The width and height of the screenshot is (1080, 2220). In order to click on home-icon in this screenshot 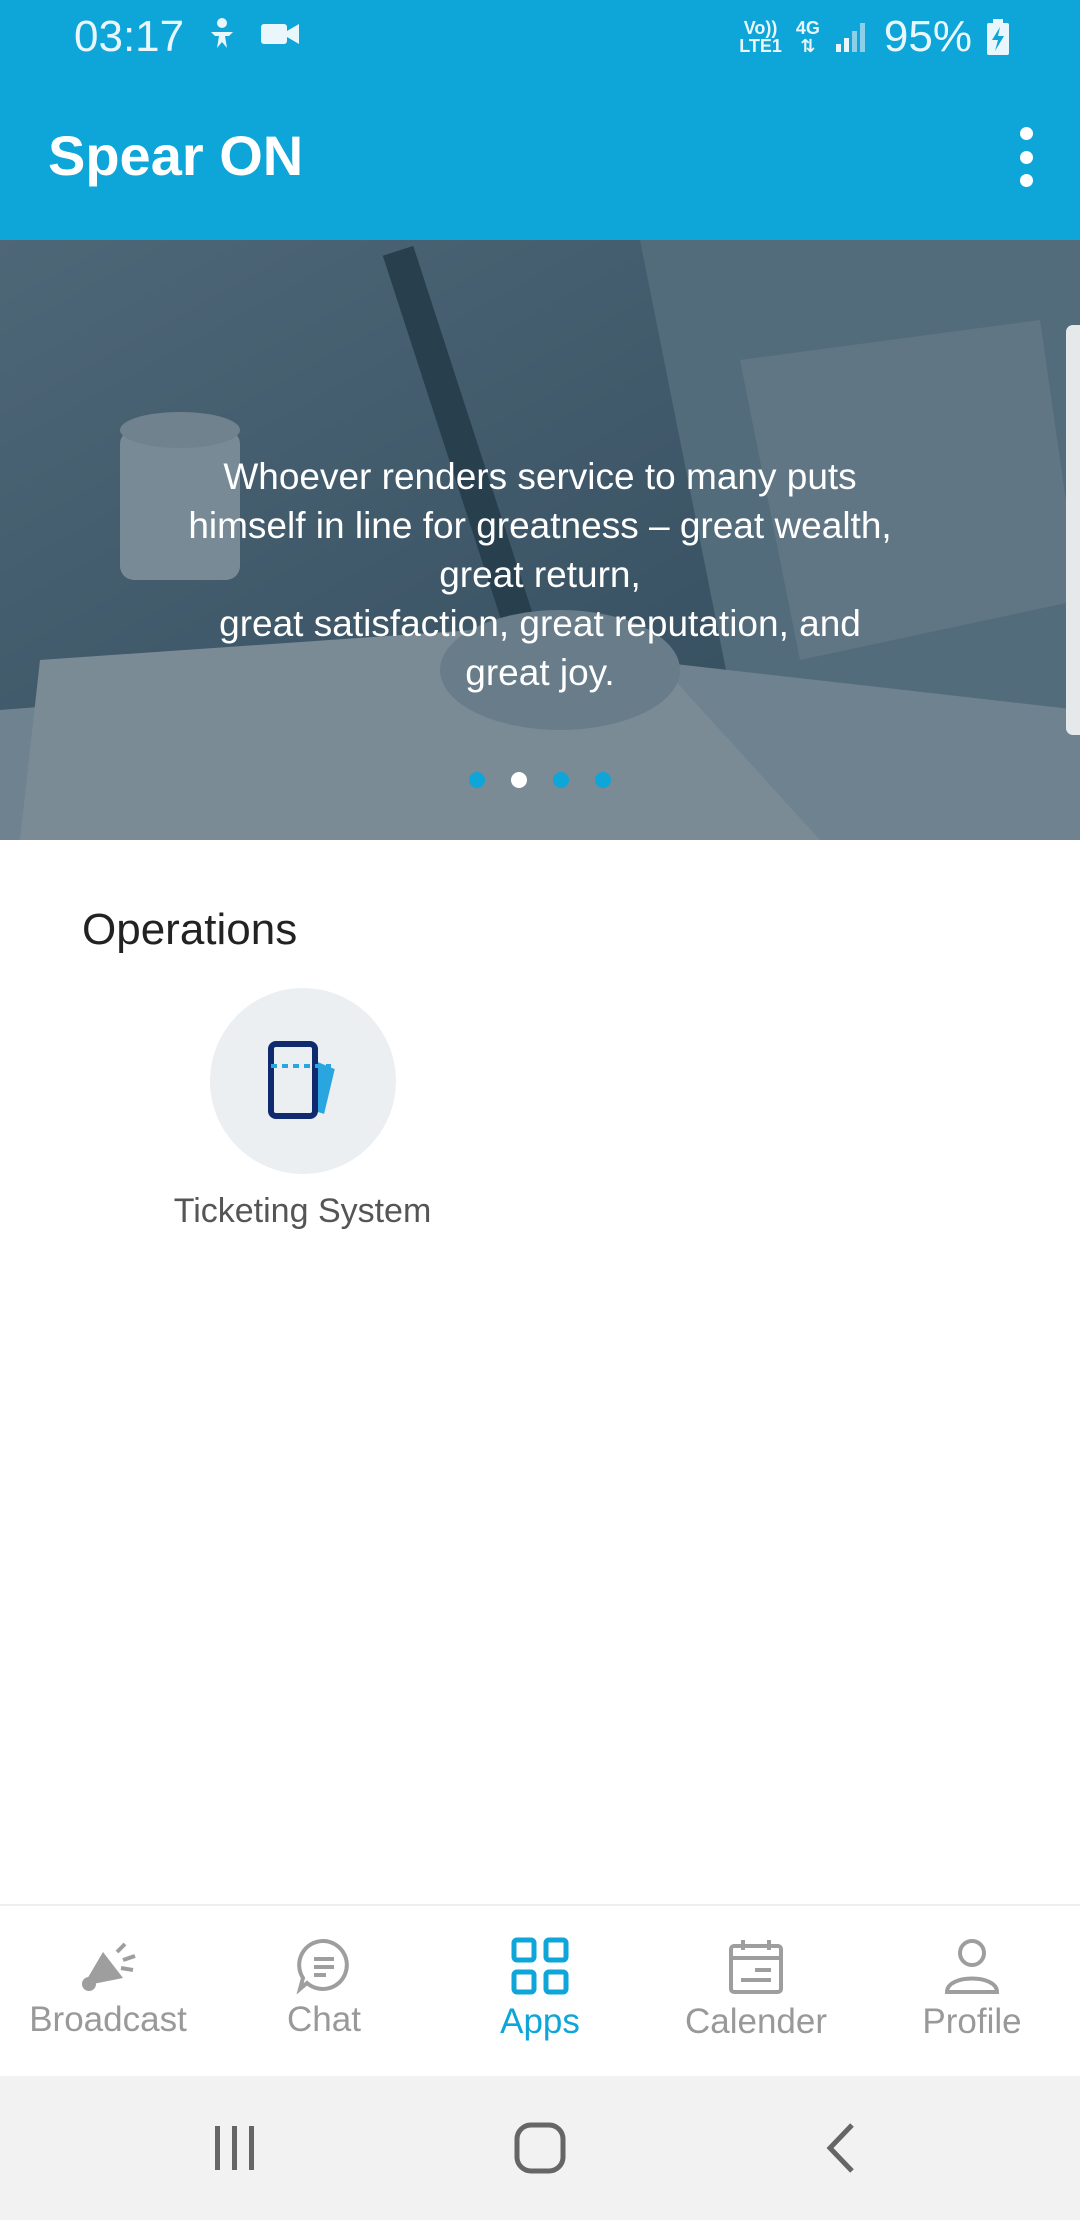, I will do `click(540, 2148)`.